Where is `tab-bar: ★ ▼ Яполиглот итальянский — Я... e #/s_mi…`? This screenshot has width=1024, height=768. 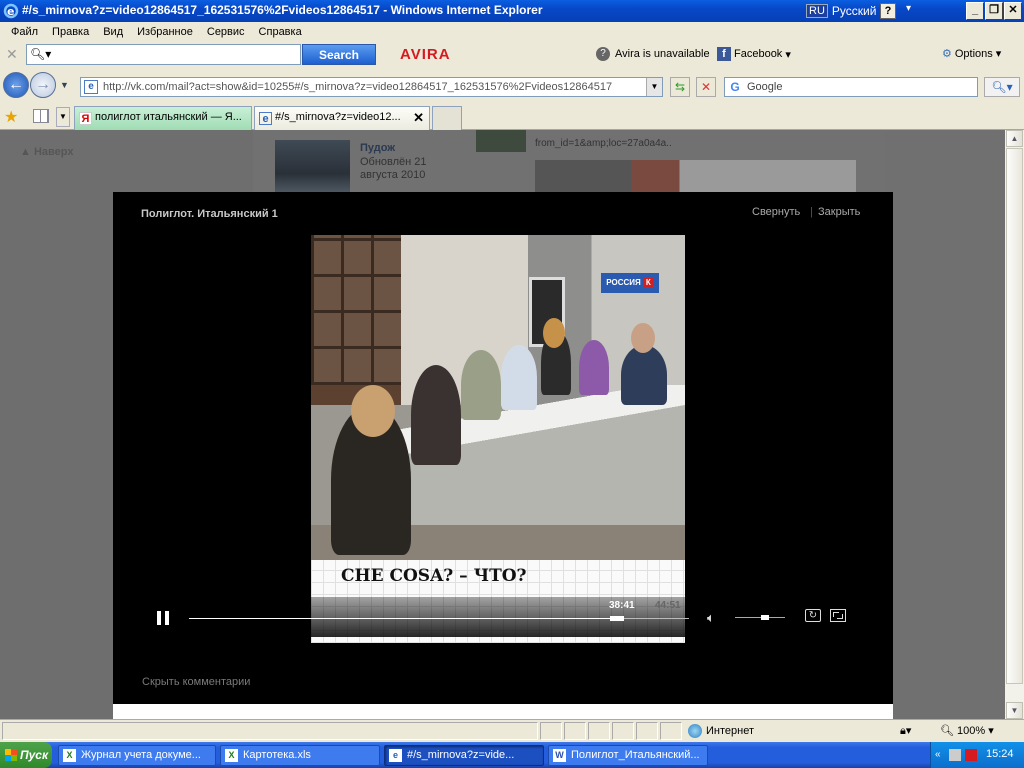 tab-bar: ★ ▼ Яполиглот итальянский — Я... e #/s_mi… is located at coordinates (512, 116).